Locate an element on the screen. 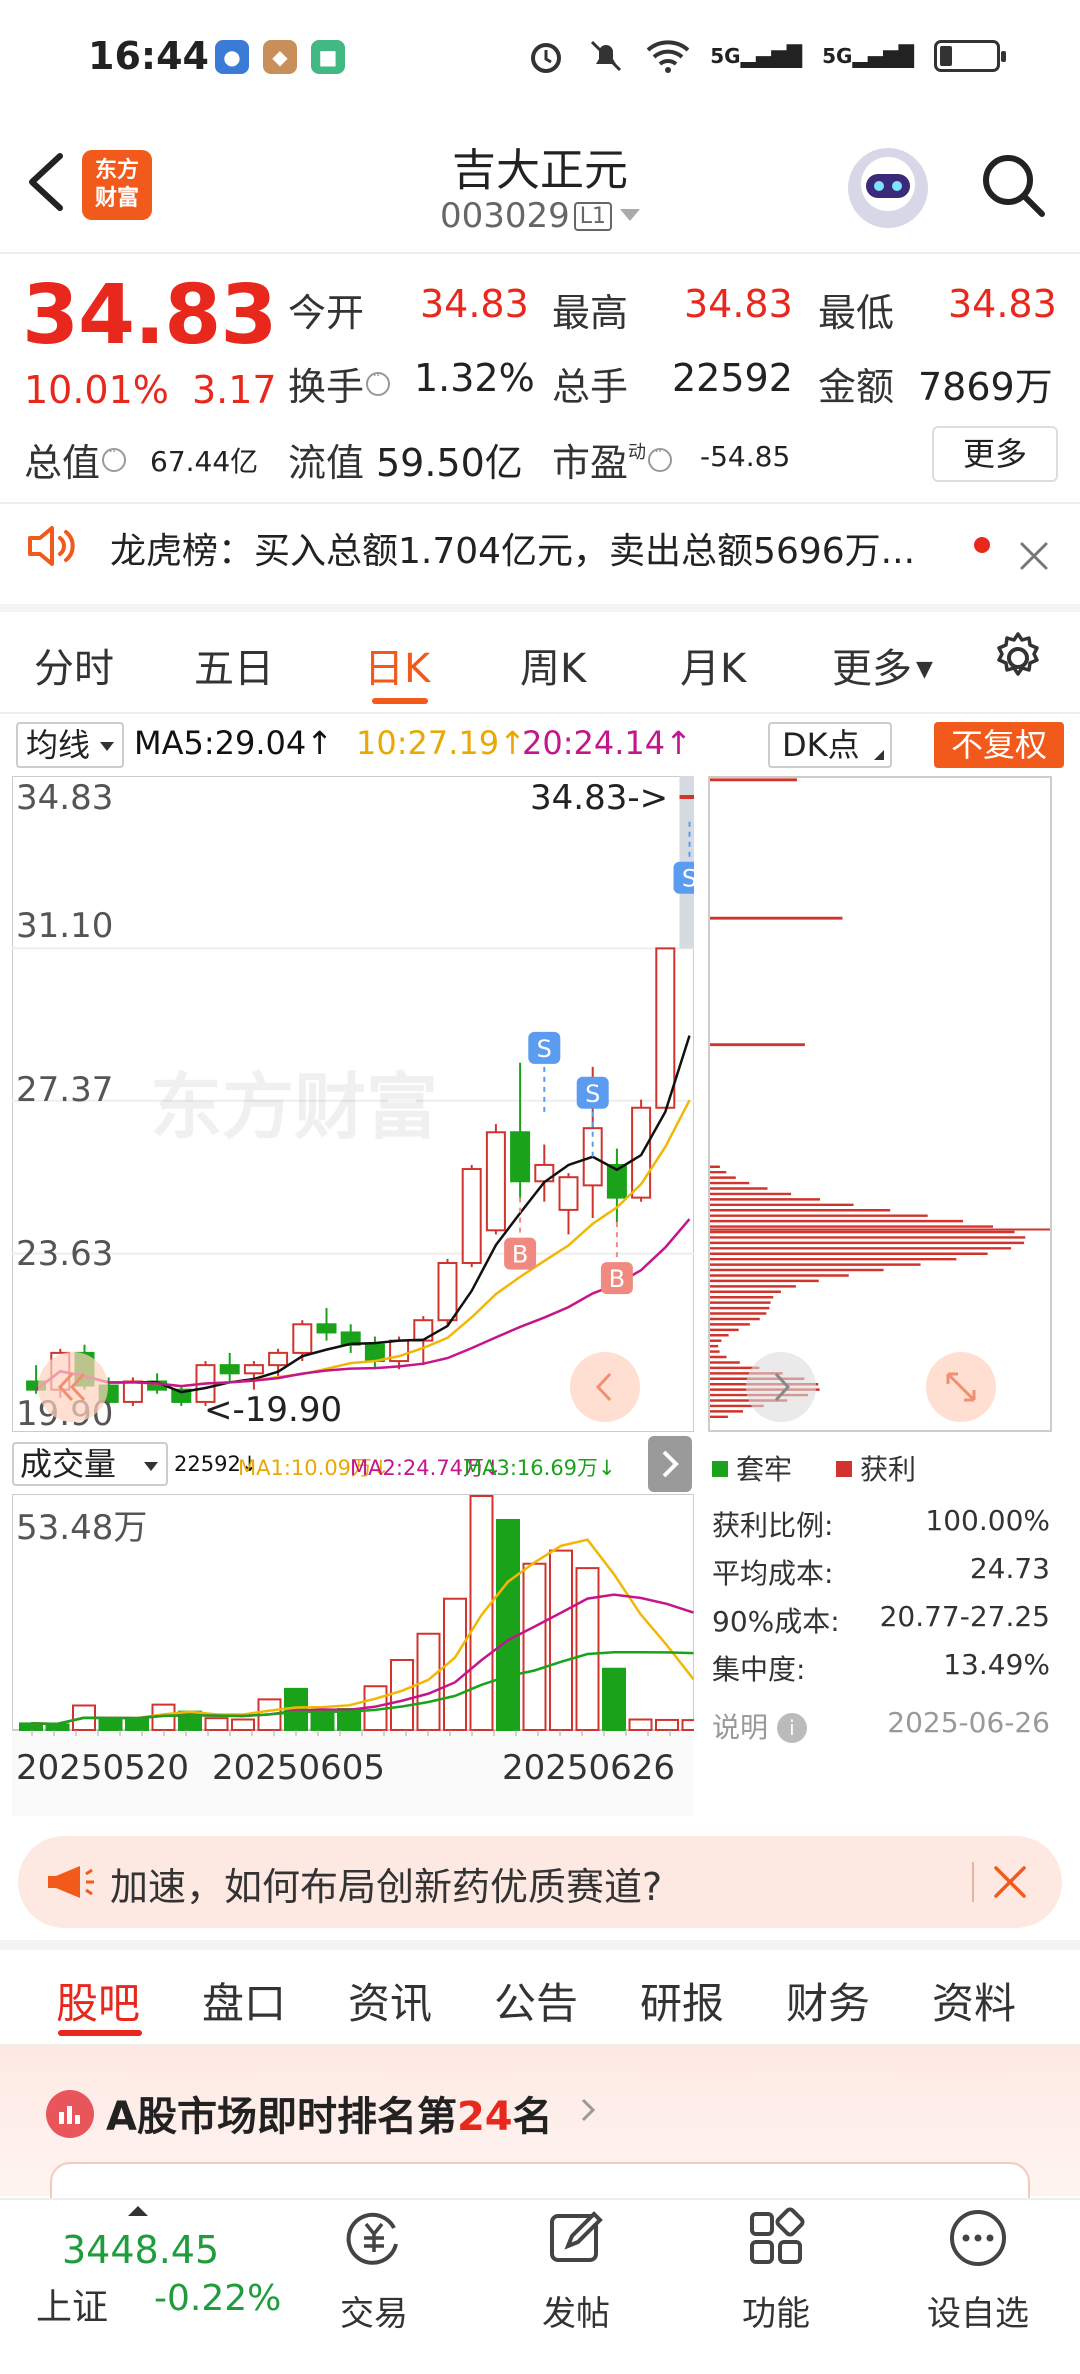 The width and height of the screenshot is (1080, 2374). indicator-next-button is located at coordinates (670, 1464).